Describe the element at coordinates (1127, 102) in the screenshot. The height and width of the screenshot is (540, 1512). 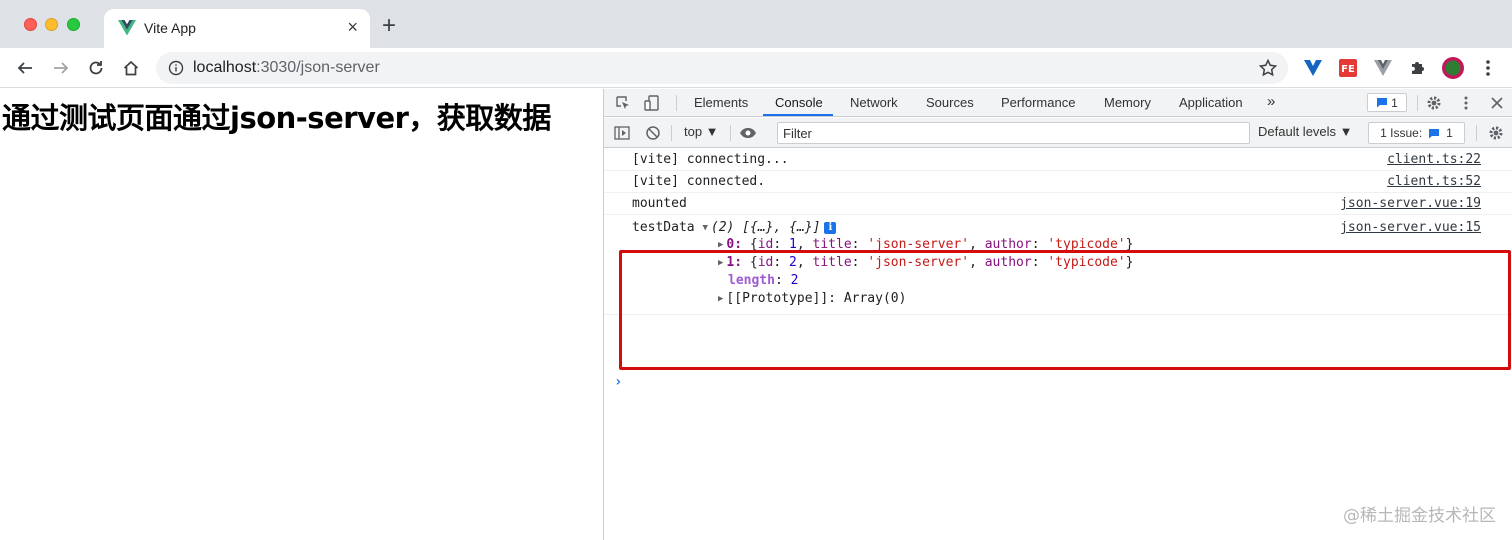
I see `tab-memory: Memory` at that location.